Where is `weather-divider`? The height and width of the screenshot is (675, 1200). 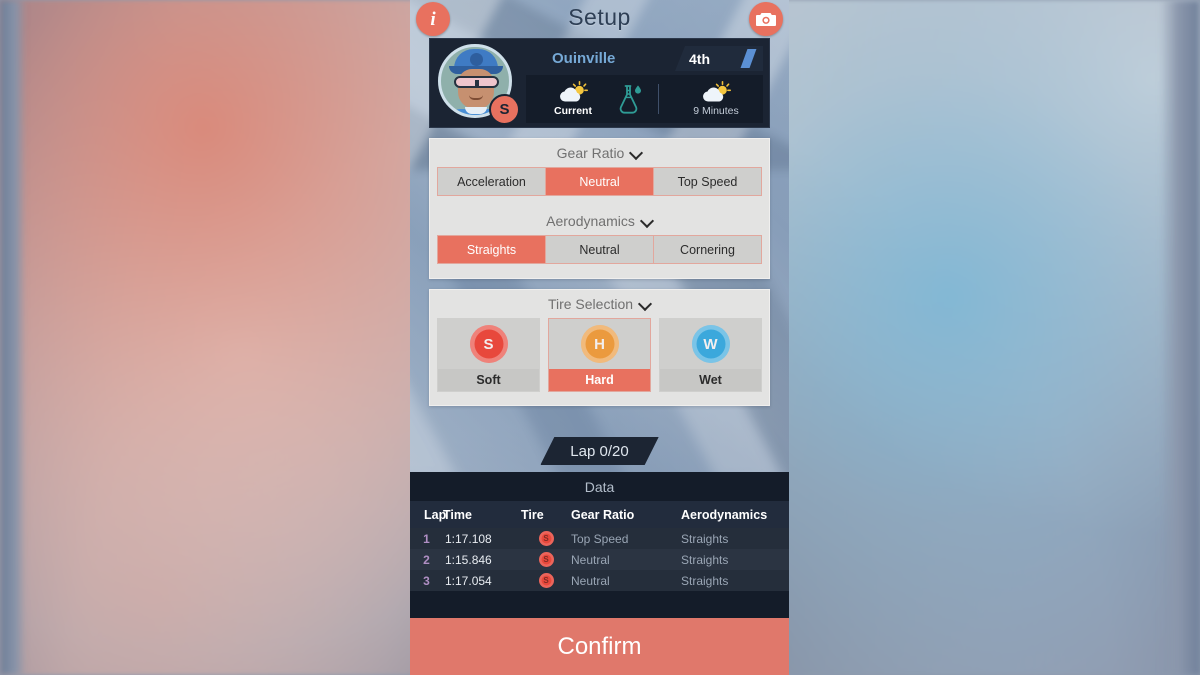
weather-divider is located at coordinates (658, 99).